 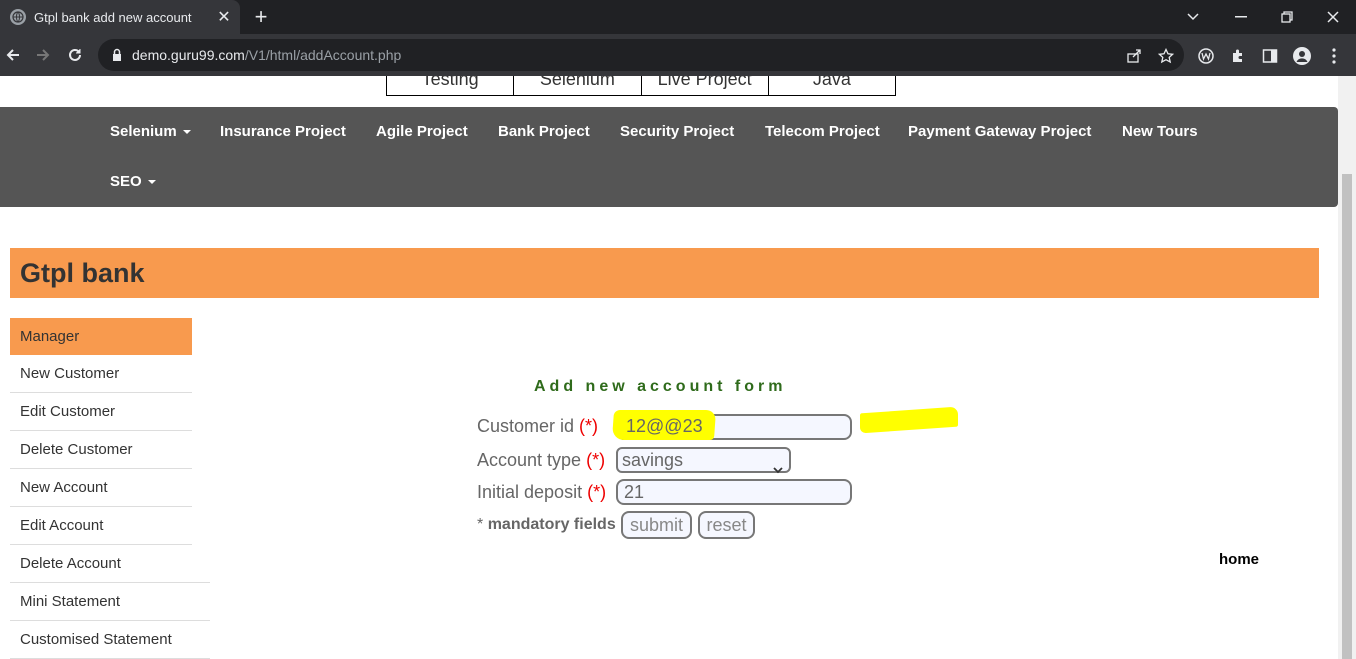 I want to click on side-panel-icon, so click(x=1270, y=56).